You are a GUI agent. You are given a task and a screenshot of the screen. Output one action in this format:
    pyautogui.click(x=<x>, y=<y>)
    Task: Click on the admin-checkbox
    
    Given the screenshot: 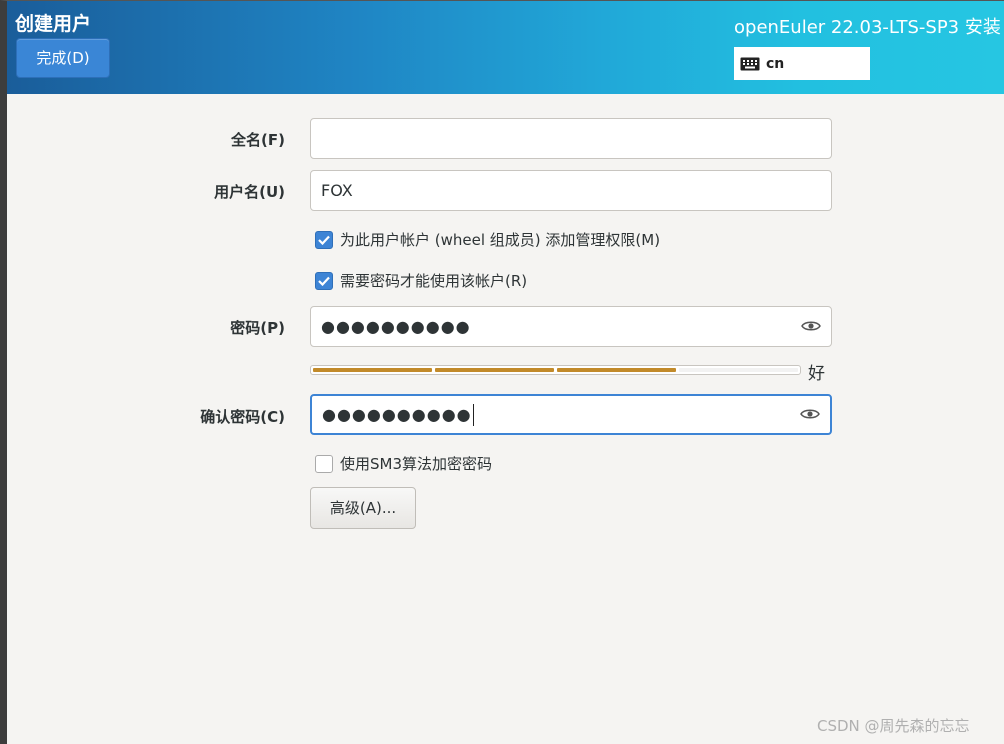 What is the action you would take?
    pyautogui.click(x=324, y=239)
    